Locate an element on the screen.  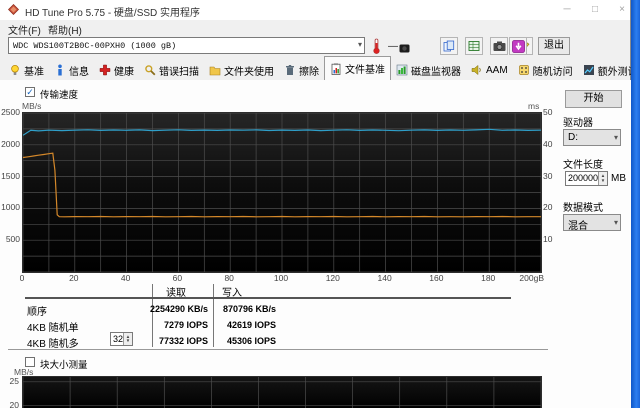
y-right-tick: 20 is located at coordinates (548, 207).